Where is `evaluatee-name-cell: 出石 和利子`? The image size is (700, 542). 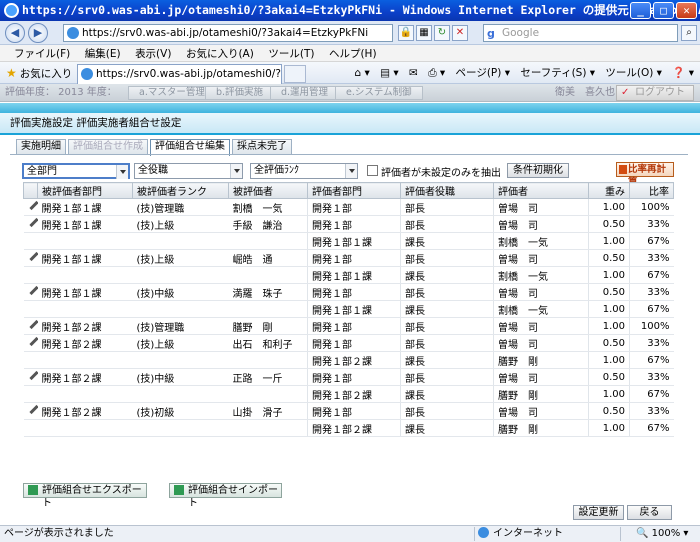 evaluatee-name-cell: 出石 和利子 is located at coordinates (268, 343).